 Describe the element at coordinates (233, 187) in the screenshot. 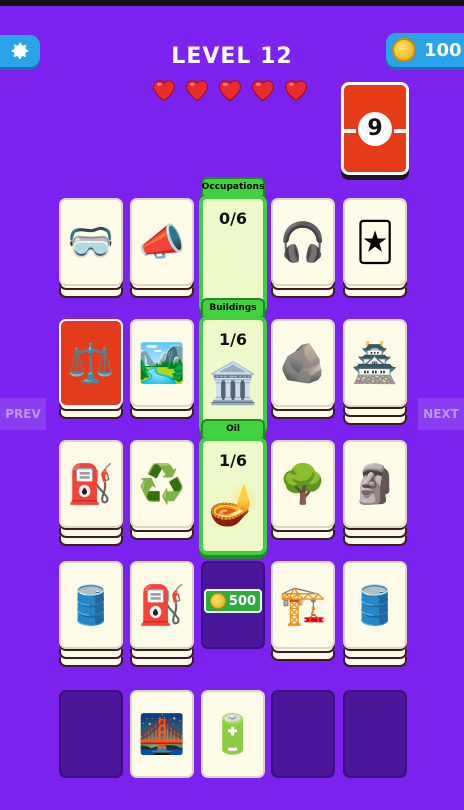

I see `category-label-occupations: Occupations` at that location.